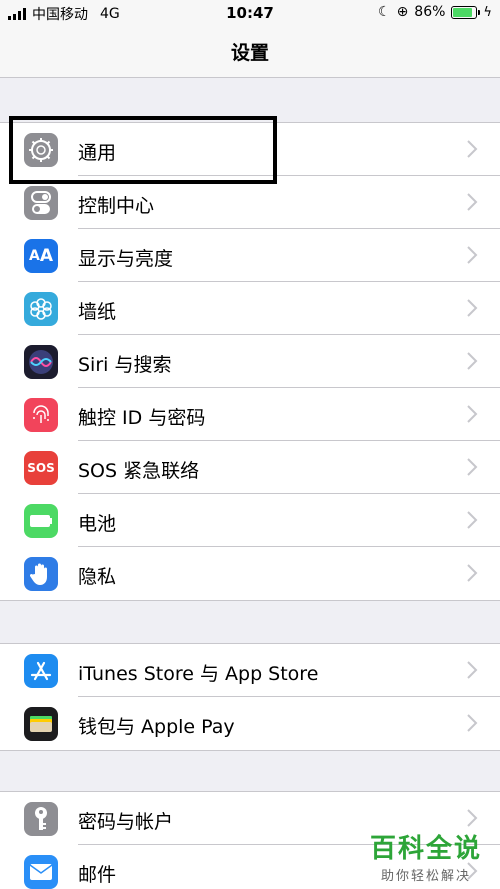 The height and width of the screenshot is (889, 500). Describe the element at coordinates (41, 819) in the screenshot. I see `key-icon` at that location.